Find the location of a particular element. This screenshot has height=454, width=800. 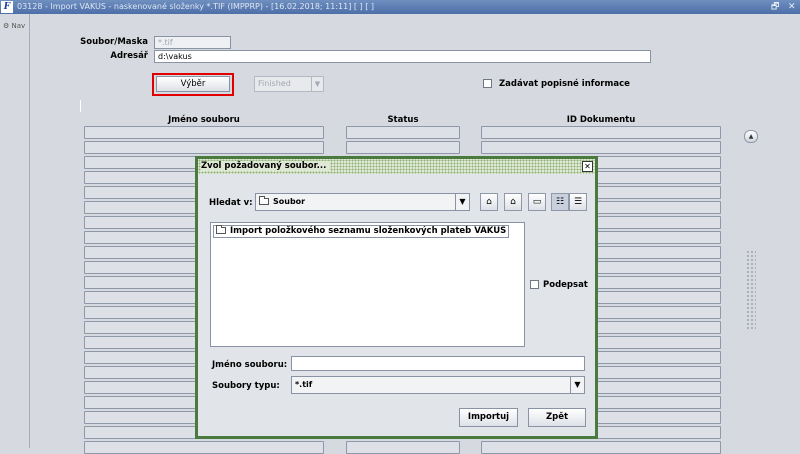

up-folder-icon: ⌂ is located at coordinates (489, 202).